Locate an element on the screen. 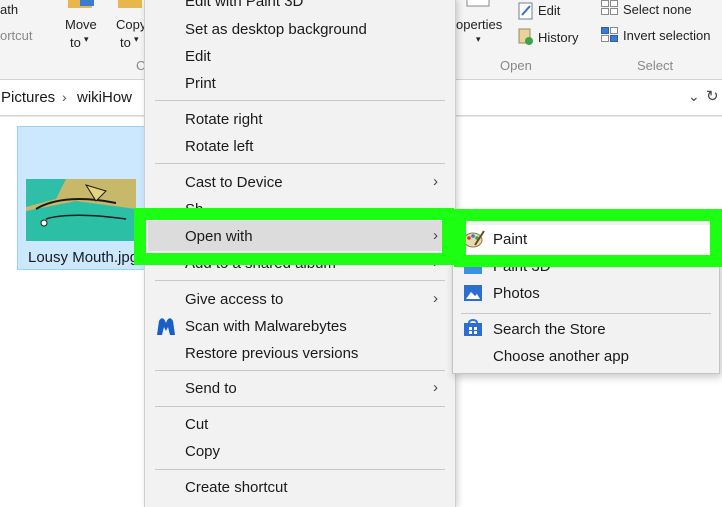 The height and width of the screenshot is (507, 722). properties-icon is located at coordinates (479, 6).